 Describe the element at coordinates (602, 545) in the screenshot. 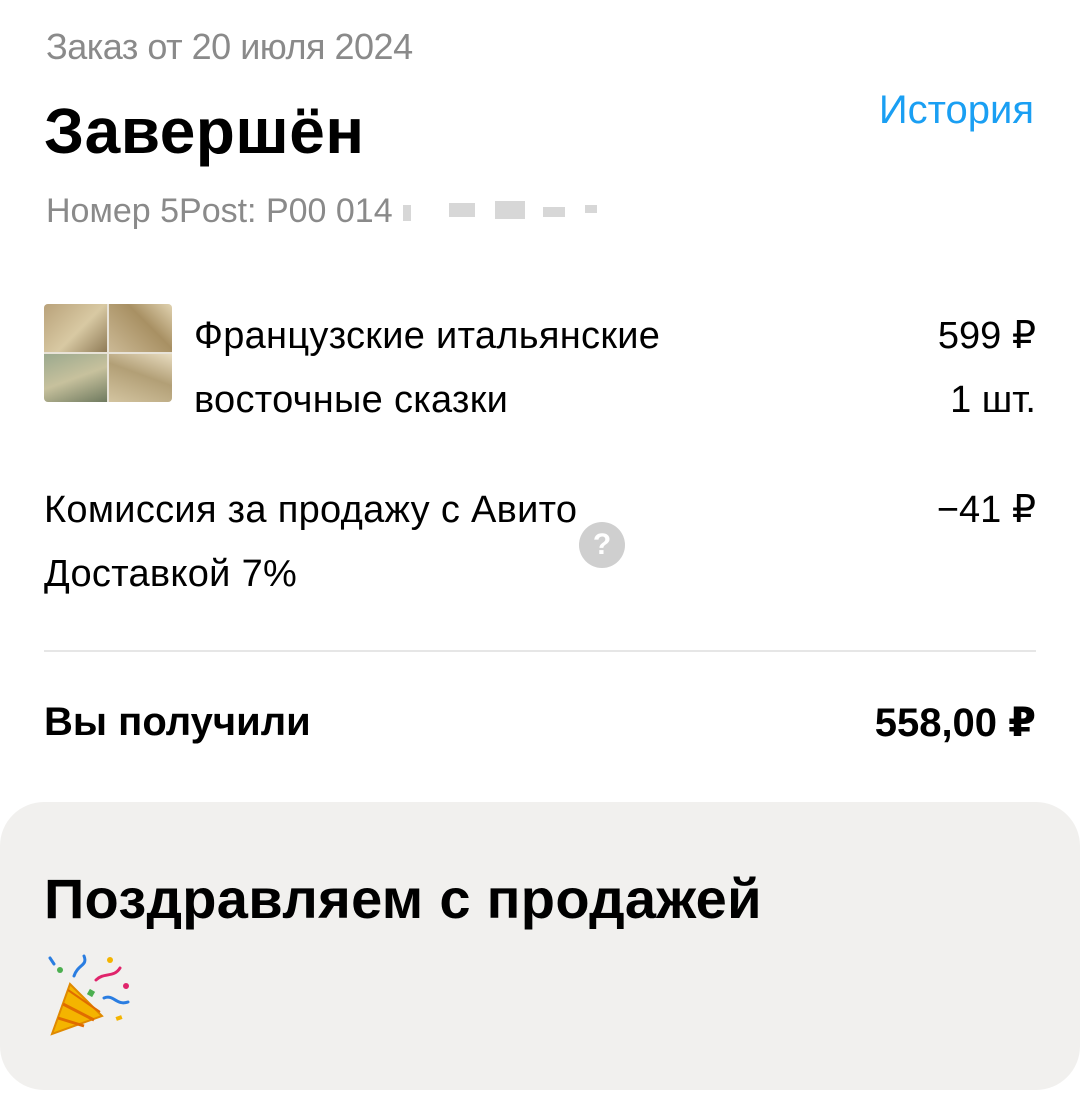

I see `help-icon: ?` at that location.